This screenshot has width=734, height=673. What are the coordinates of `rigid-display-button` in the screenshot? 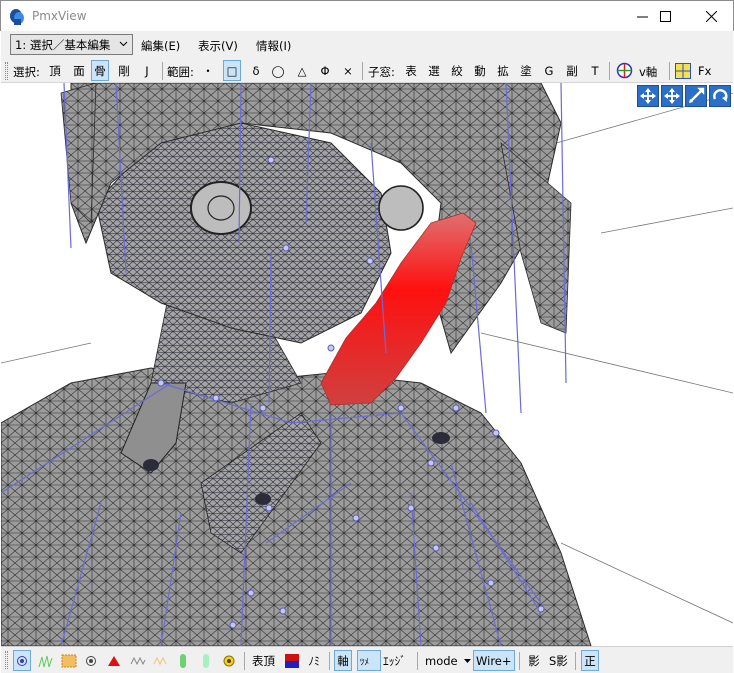 It's located at (206, 660).